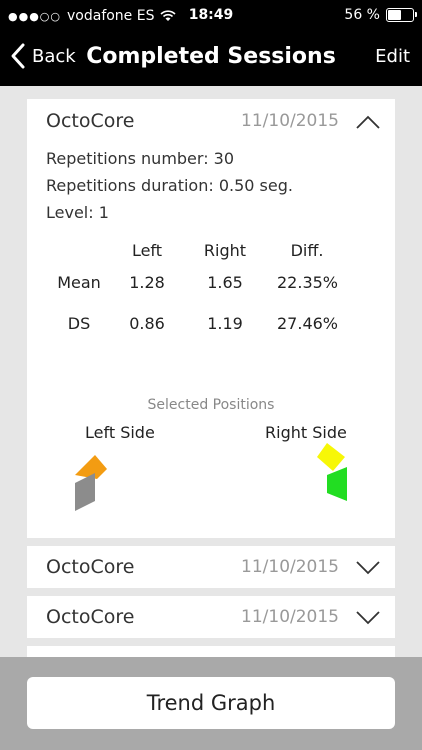 This screenshot has height=750, width=422. I want to click on battery-percent: 56 %, so click(362, 15).